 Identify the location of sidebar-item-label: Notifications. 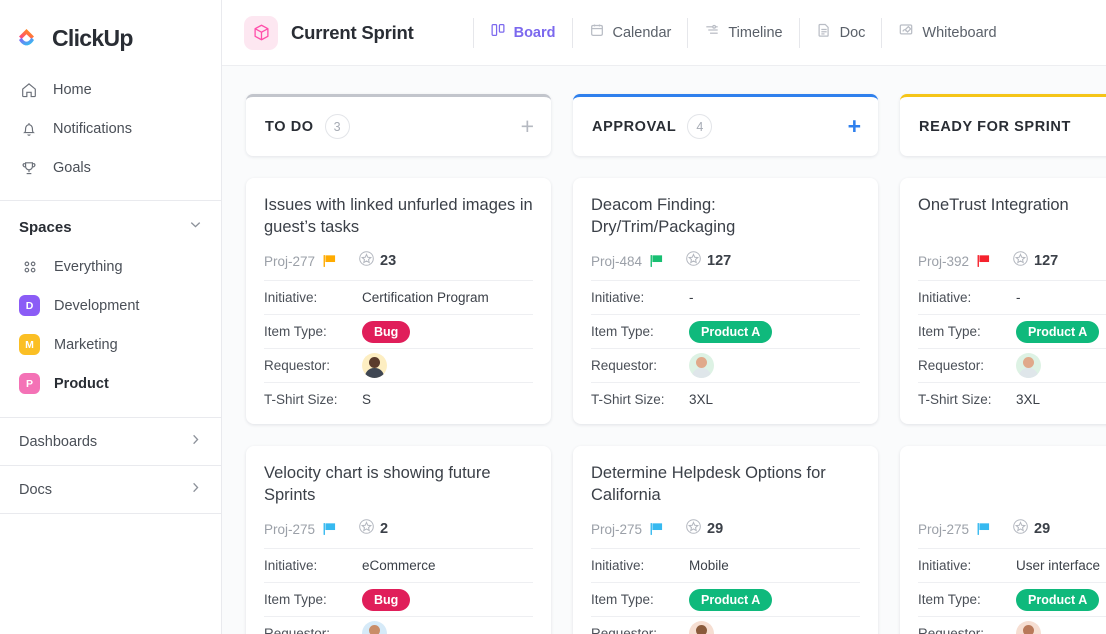
(92, 128).